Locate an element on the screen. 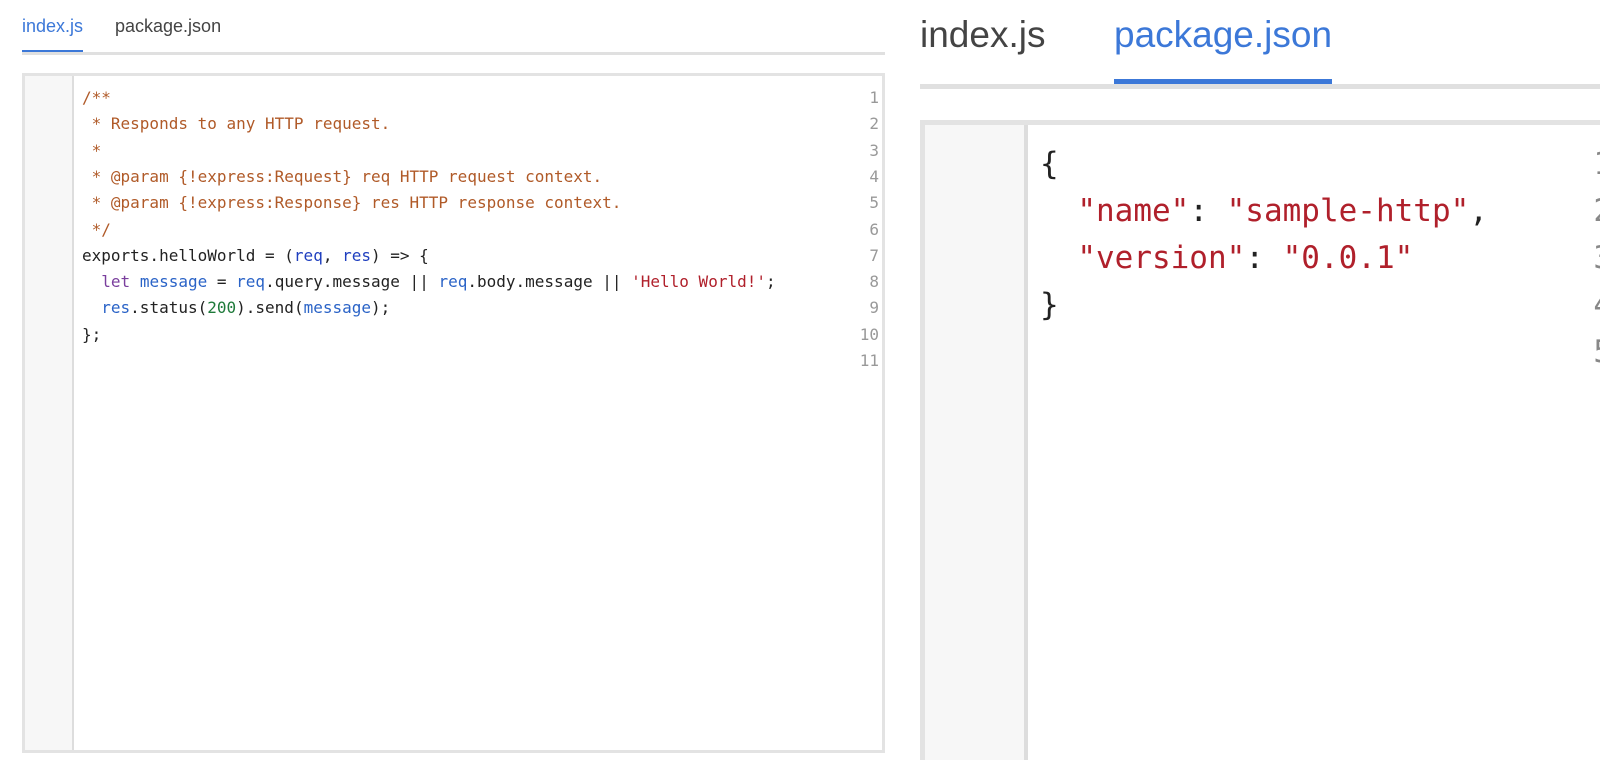  code-token: .query.message || is located at coordinates (352, 282).